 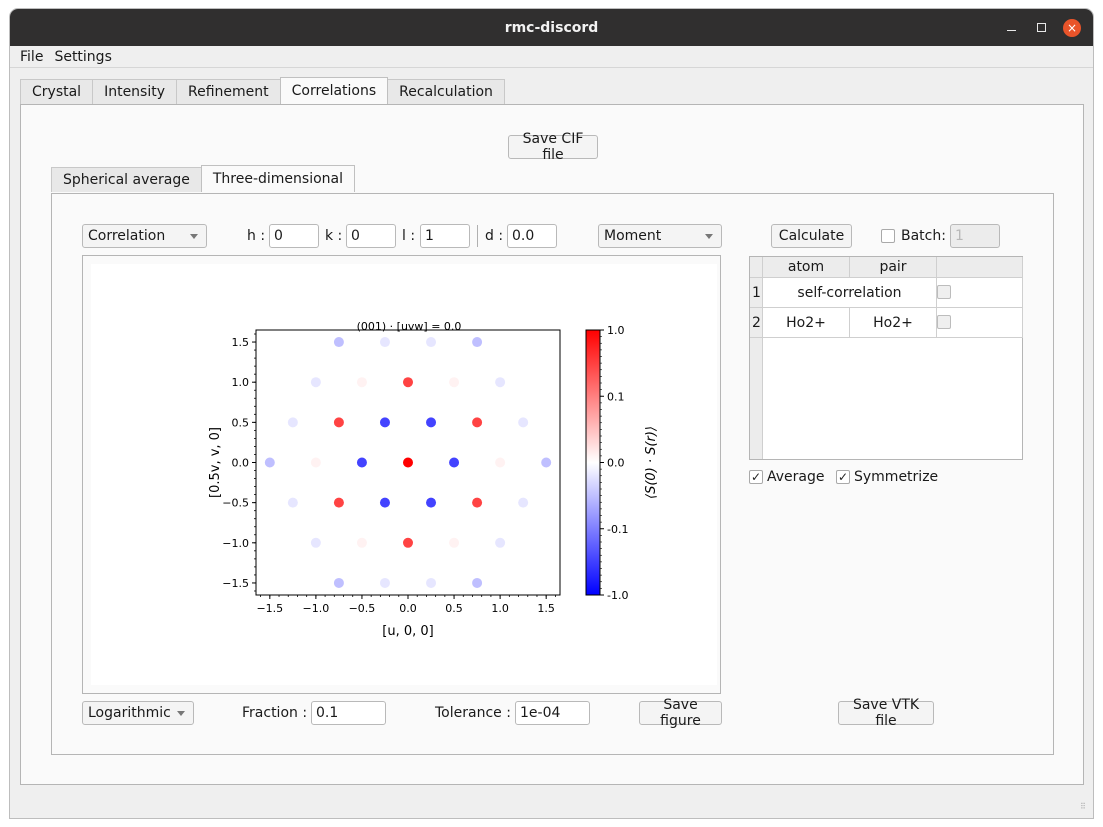 What do you see at coordinates (277, 178) in the screenshot?
I see `subtab-three-dimensional: Three-dimensional` at bounding box center [277, 178].